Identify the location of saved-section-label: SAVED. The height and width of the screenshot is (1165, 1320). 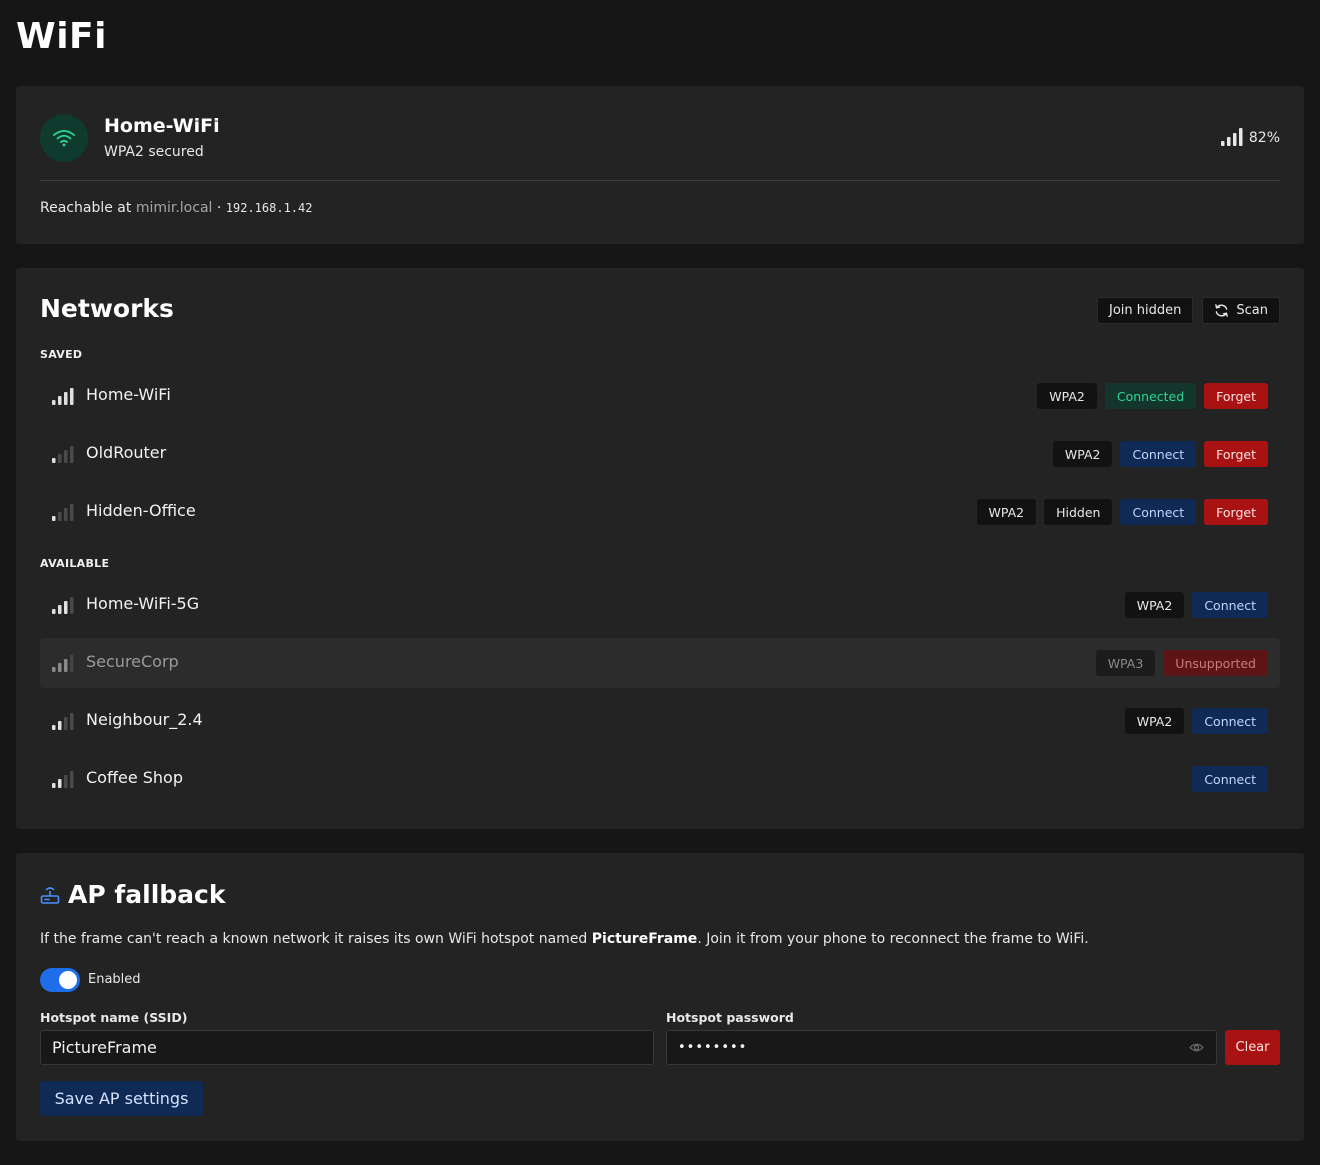
(61, 354).